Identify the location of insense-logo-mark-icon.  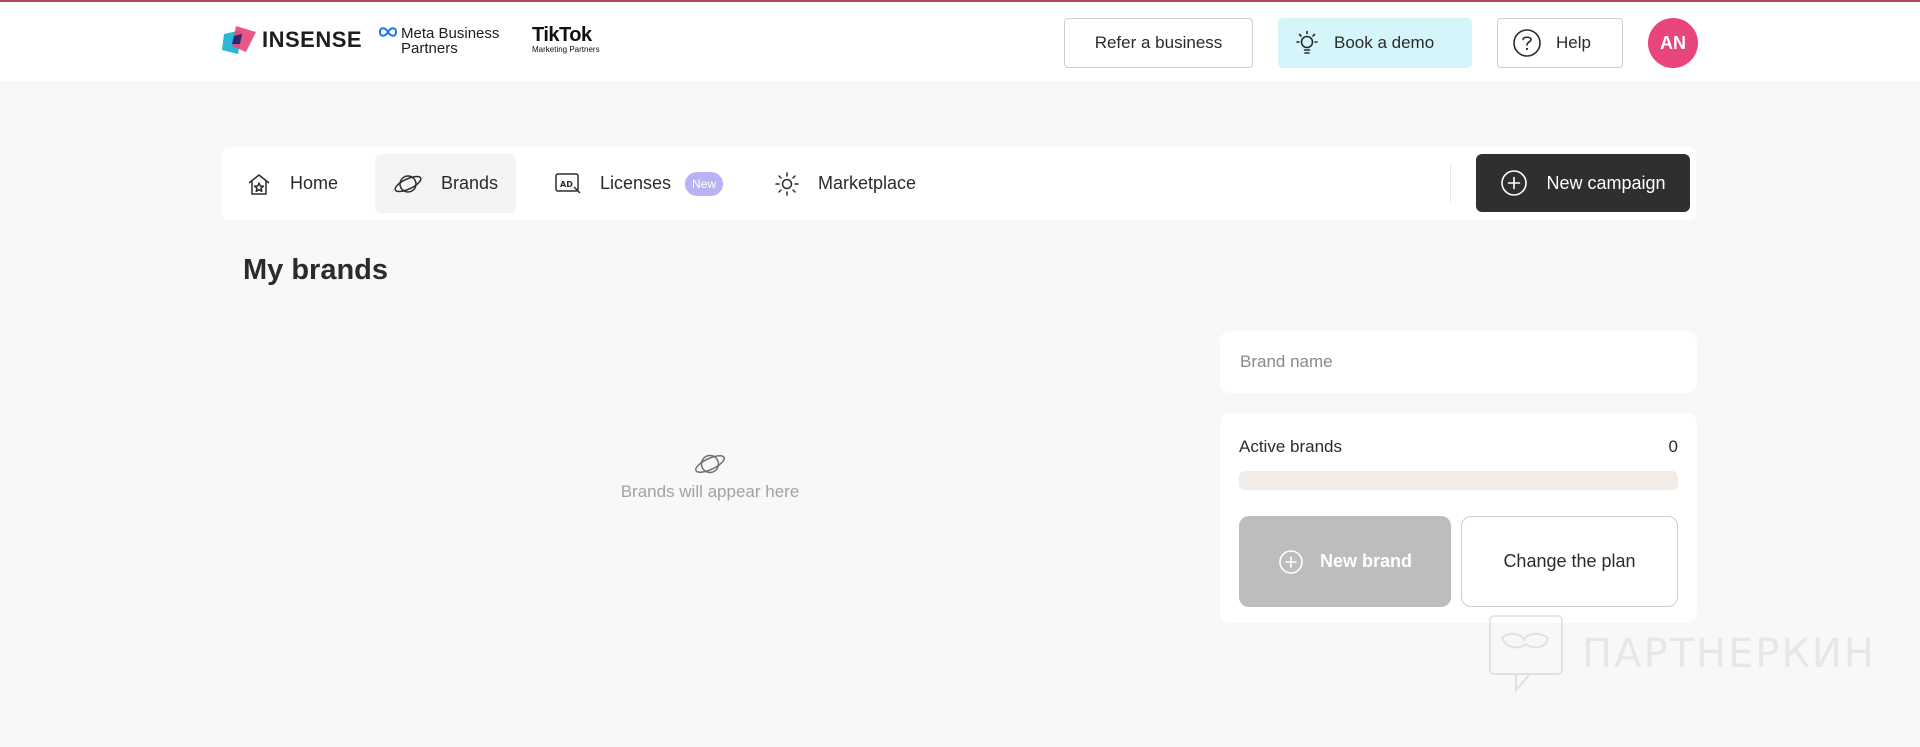
(239, 40).